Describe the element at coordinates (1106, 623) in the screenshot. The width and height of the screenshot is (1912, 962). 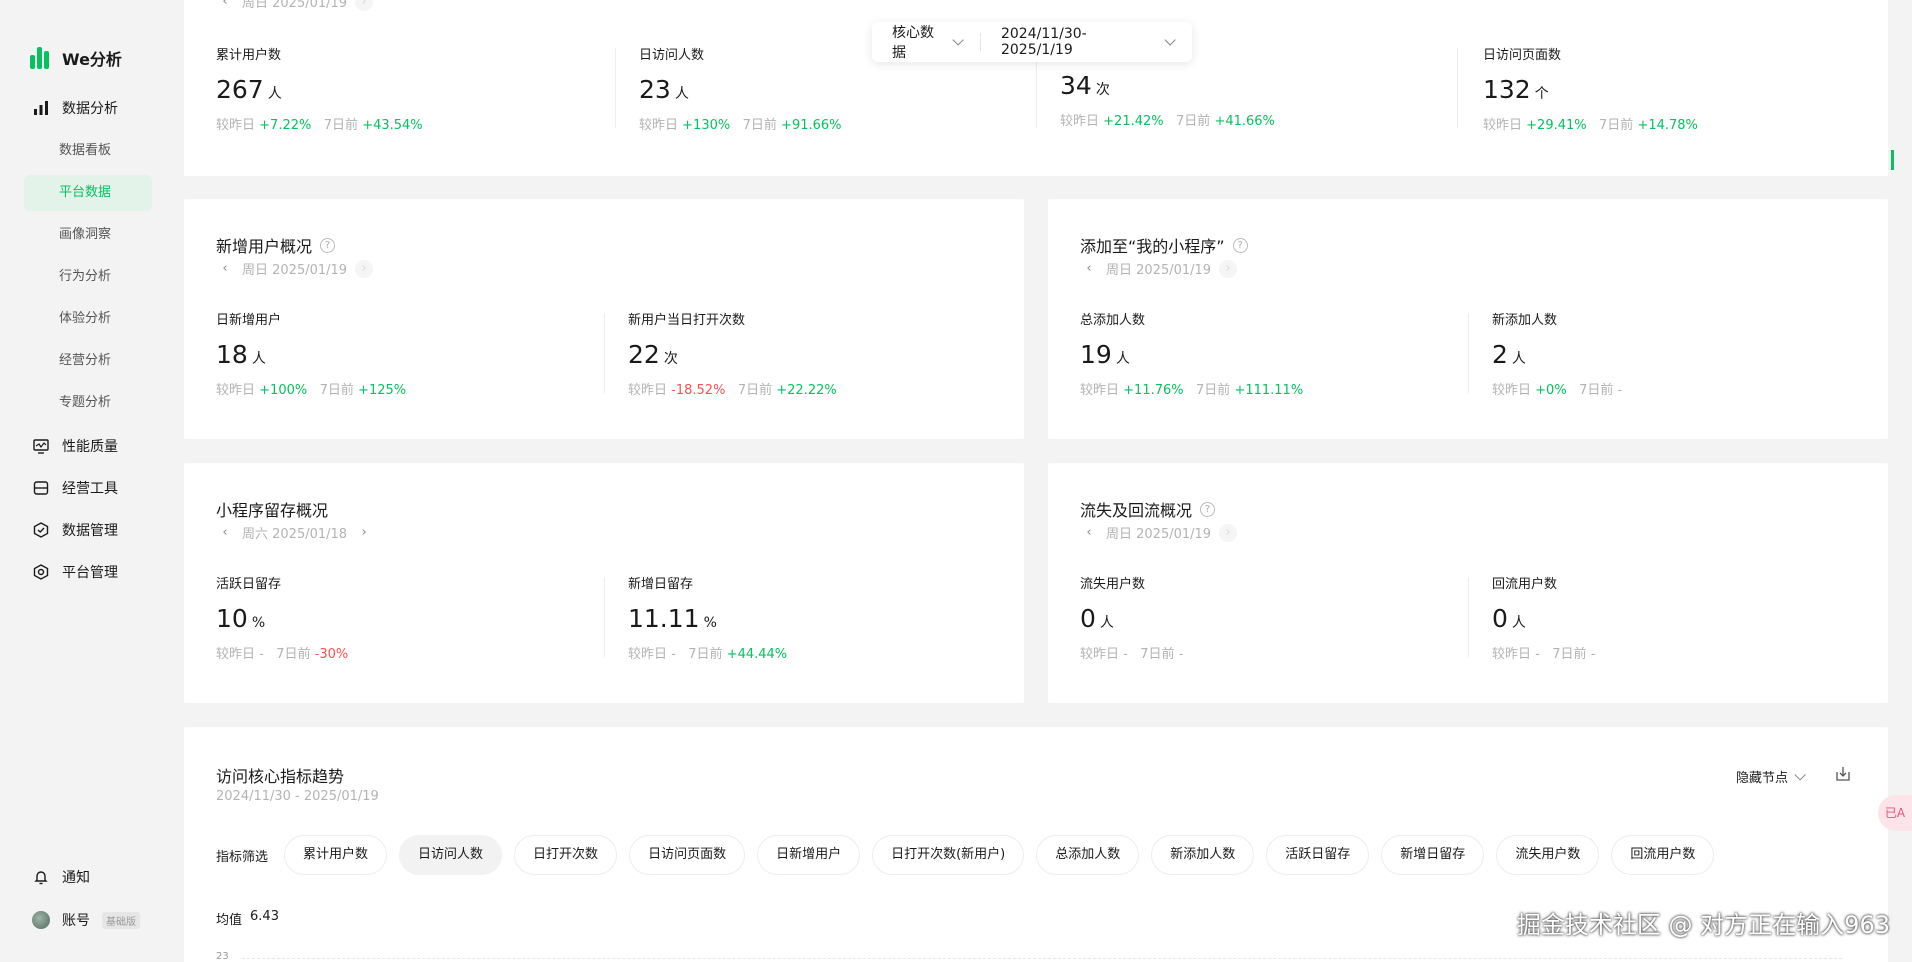
I see `metric-unit: 人` at that location.